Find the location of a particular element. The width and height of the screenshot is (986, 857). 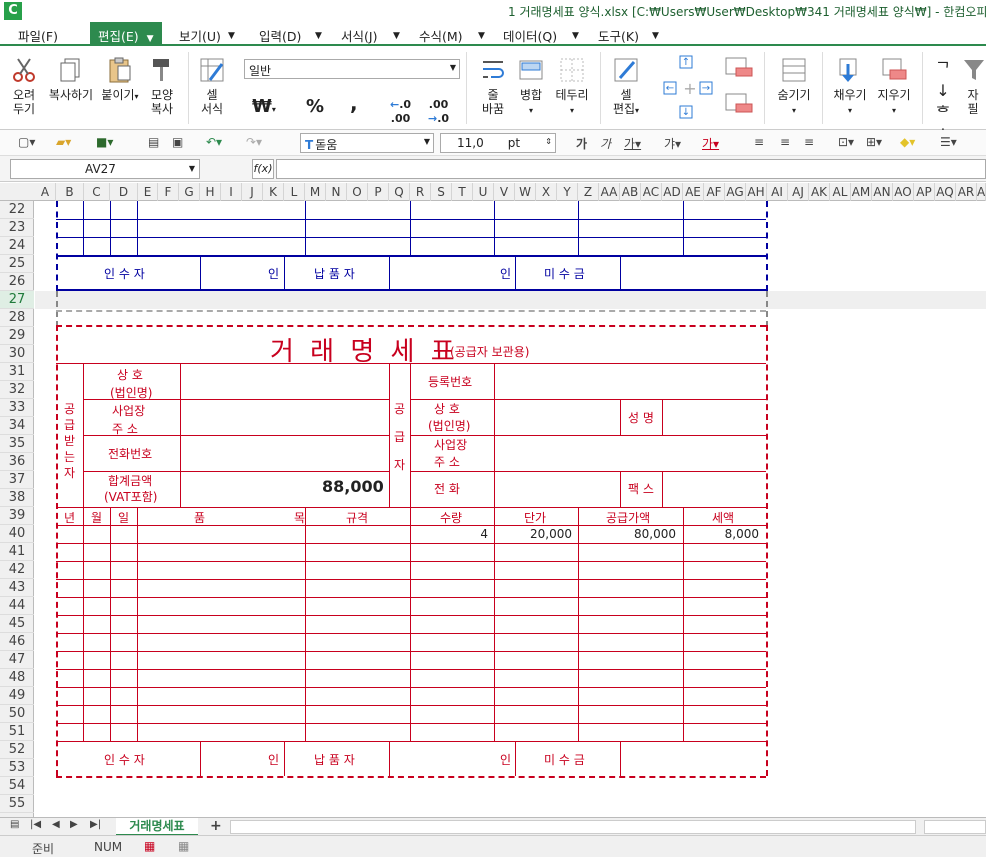

column-header: AK is located at coordinates (819, 192).